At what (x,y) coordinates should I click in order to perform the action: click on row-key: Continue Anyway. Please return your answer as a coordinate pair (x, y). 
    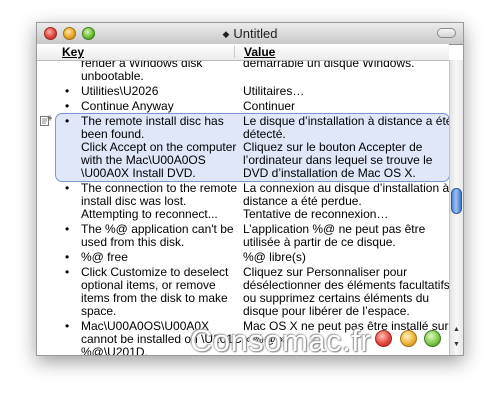
    Looking at the image, I should click on (156, 106).